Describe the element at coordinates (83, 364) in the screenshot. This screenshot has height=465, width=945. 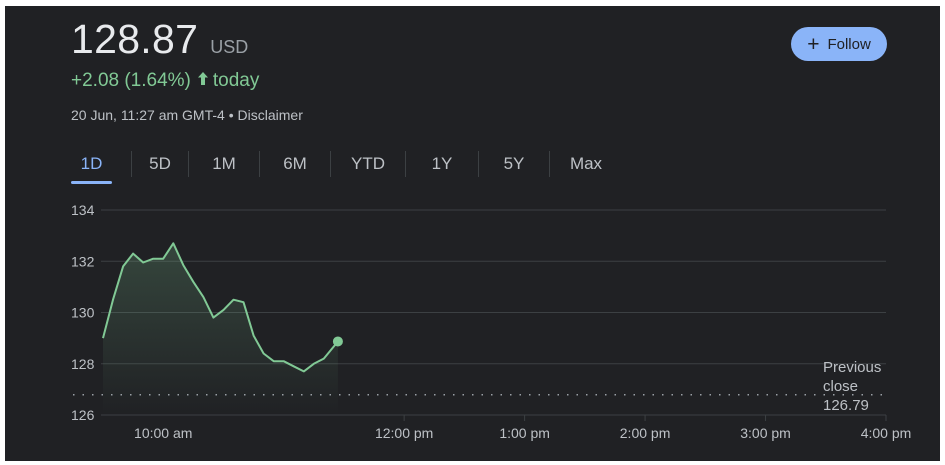
I see `y-tick-label: 128` at that location.